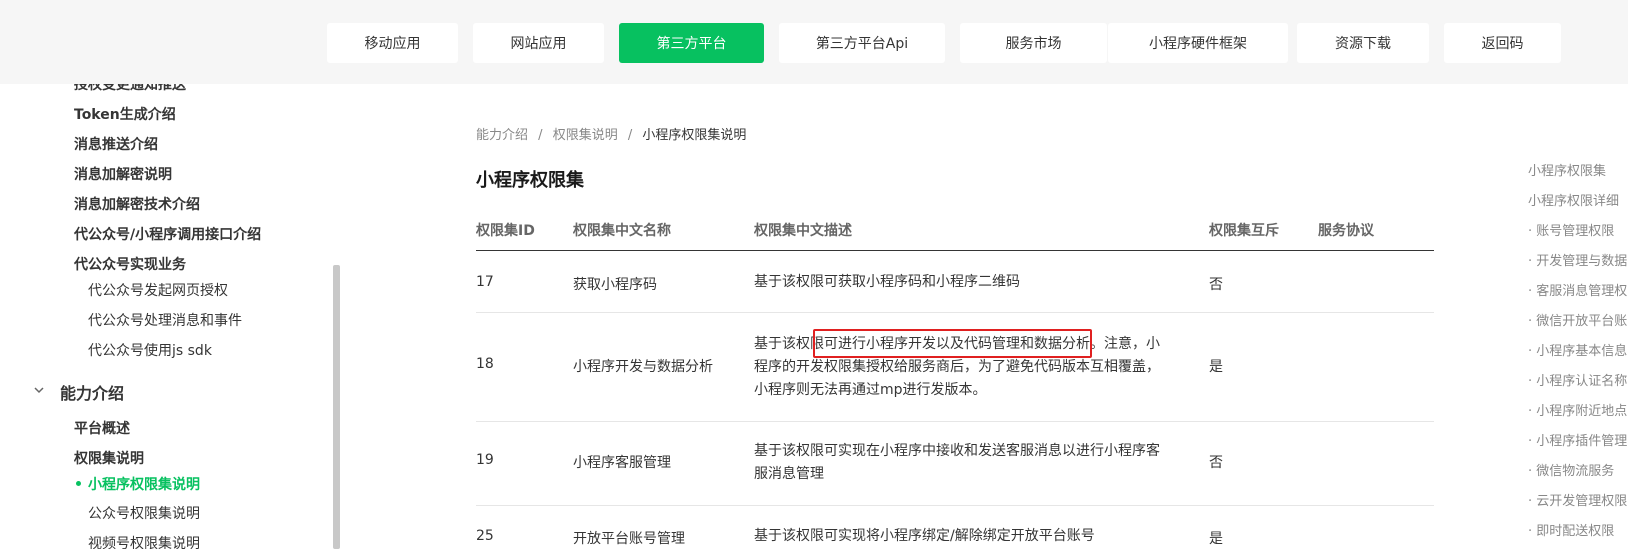 Image resolution: width=1628 pixels, height=549 pixels. What do you see at coordinates (125, 114) in the screenshot?
I see `sidebar-item-token: Token生成介绍` at bounding box center [125, 114].